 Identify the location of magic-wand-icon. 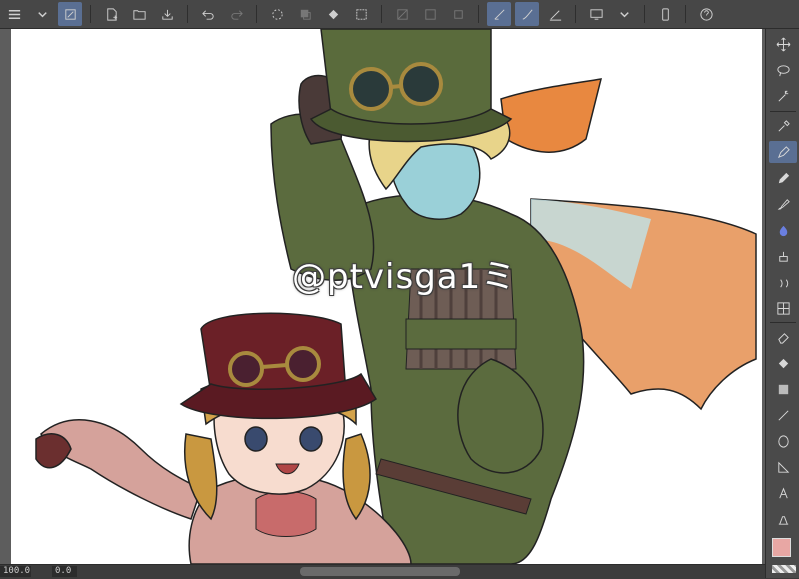
(783, 96).